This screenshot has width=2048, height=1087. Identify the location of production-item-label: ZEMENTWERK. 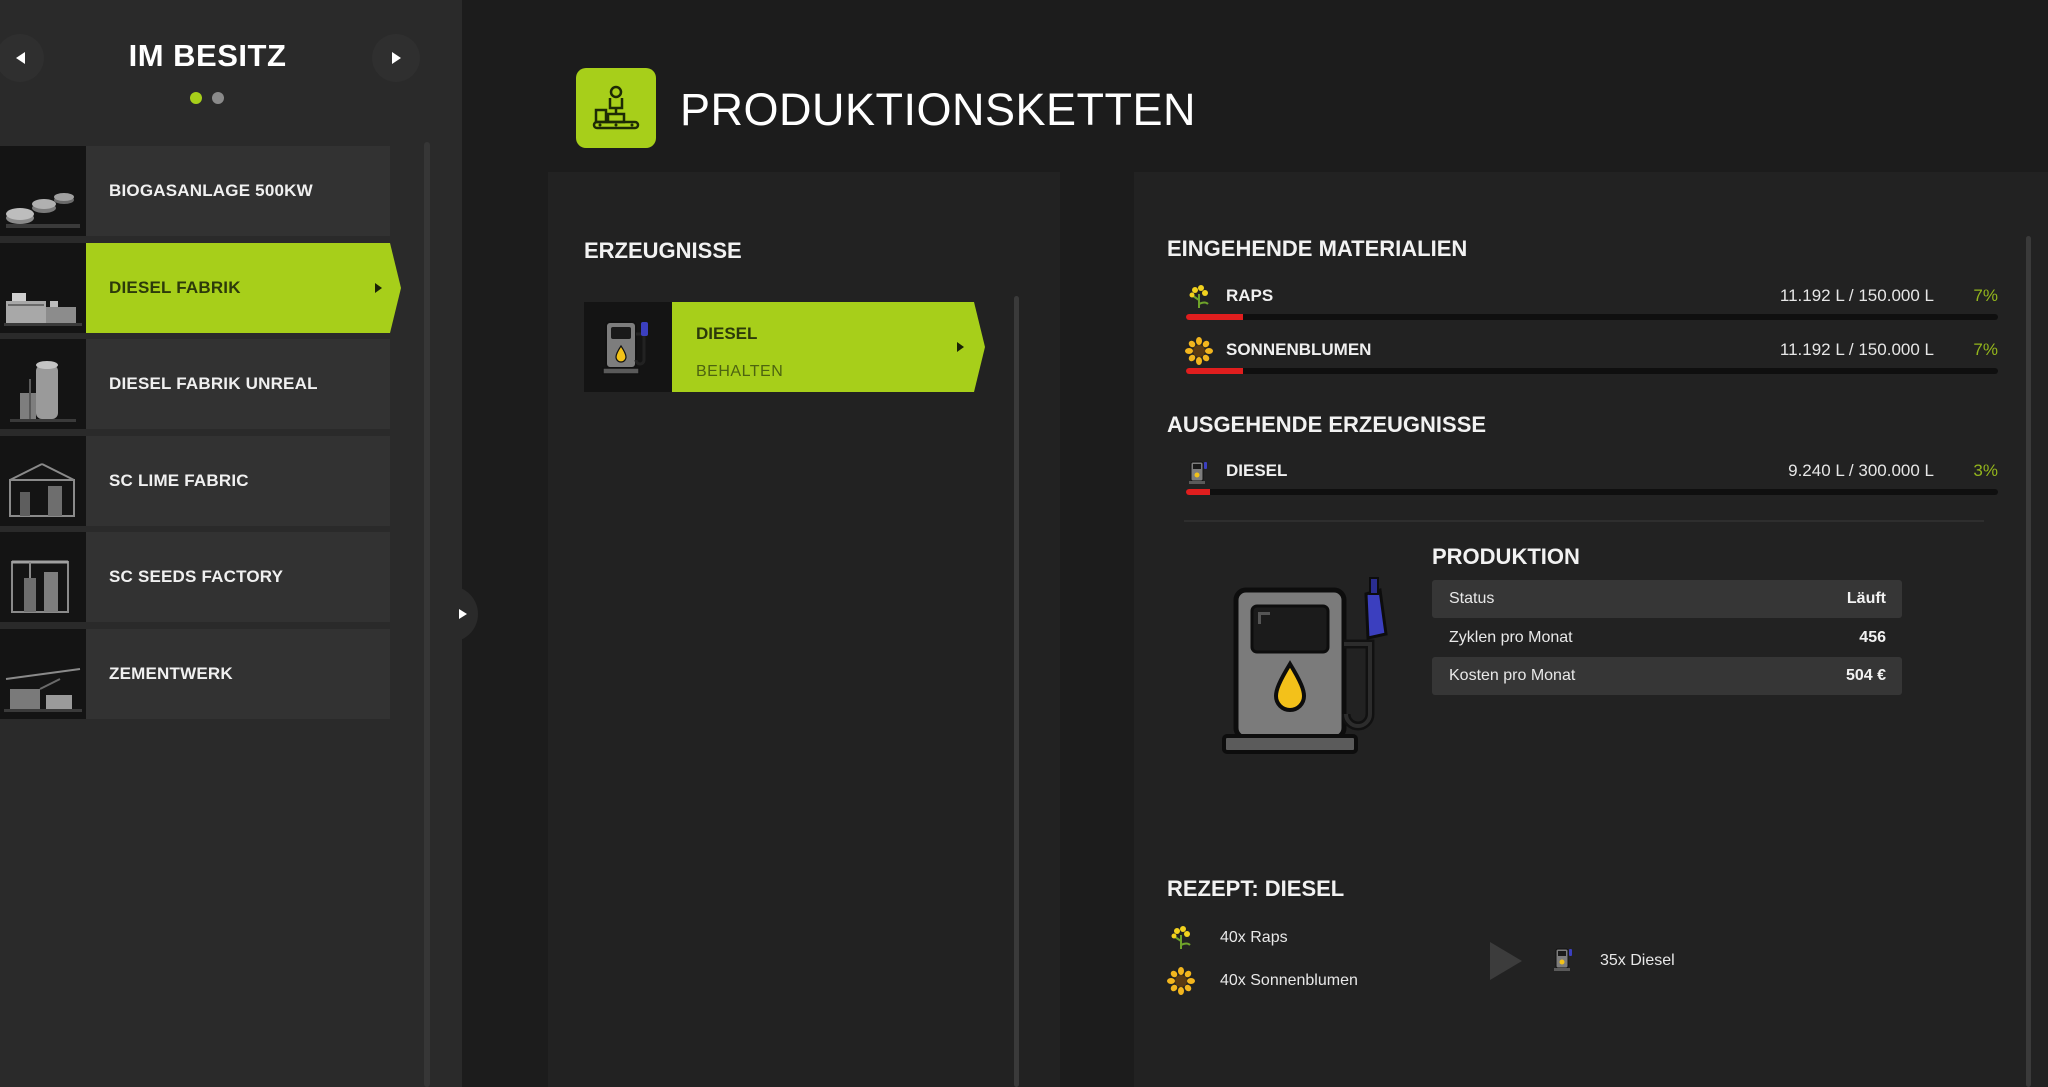
(171, 673).